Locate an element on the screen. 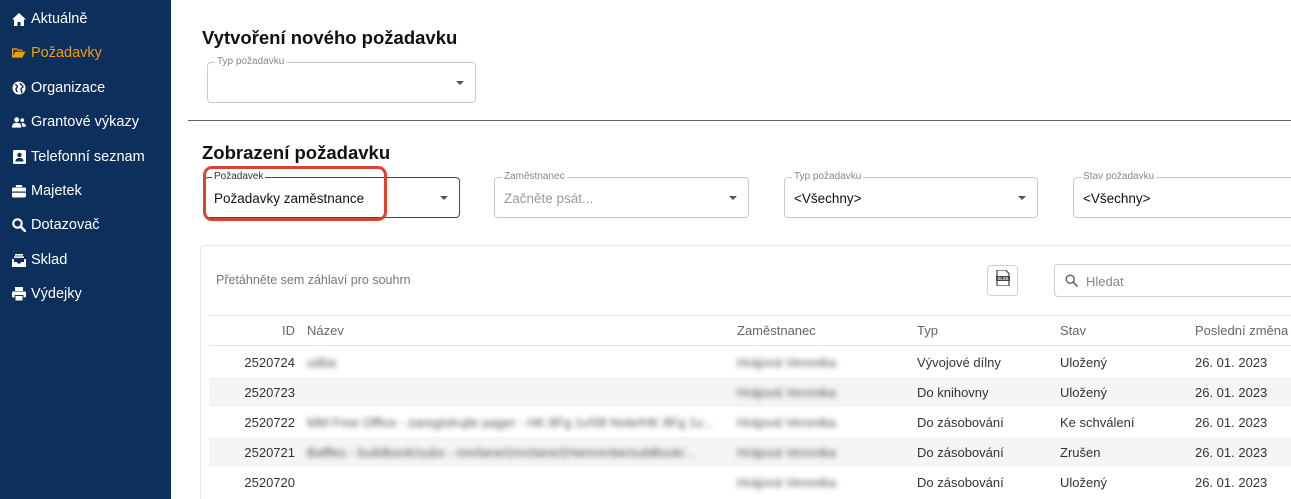  sidebar-item-grantove-vykazy: Grantové výkazy is located at coordinates (75, 122).